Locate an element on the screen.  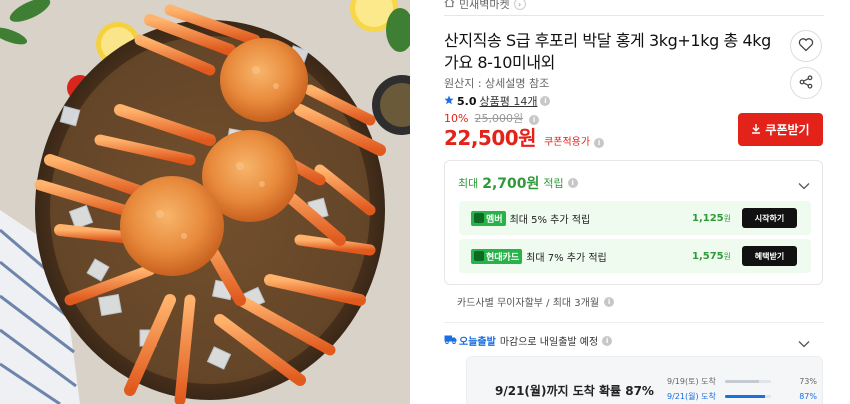
card-benefit: 현대카드 최대 7% 추가 적립 1,575원 혜택받기 is located at coordinates (635, 256).